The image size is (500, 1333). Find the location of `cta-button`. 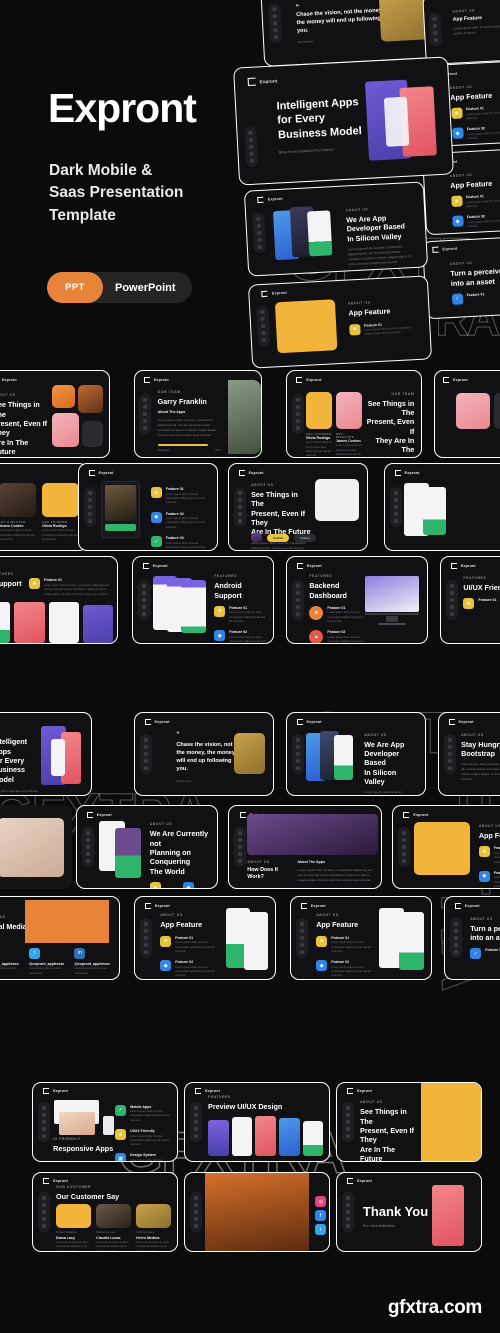

cta-button is located at coordinates (120, 528).